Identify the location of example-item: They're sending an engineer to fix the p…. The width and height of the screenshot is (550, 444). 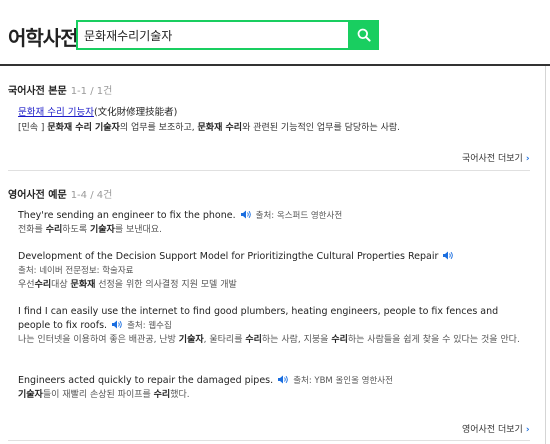
(274, 223).